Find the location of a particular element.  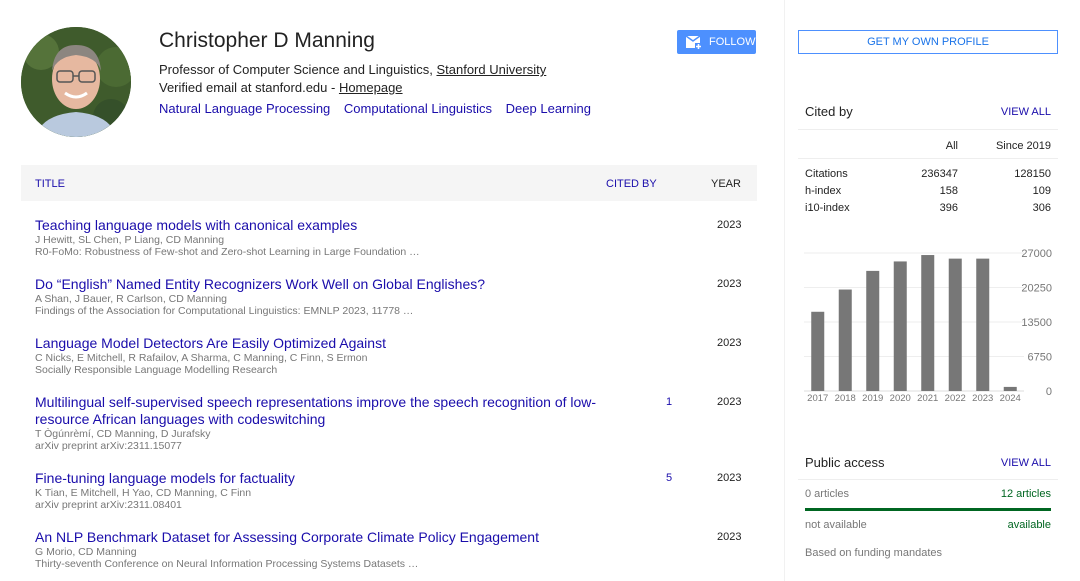

profile-name: Christopher D Manning is located at coordinates (267, 40).